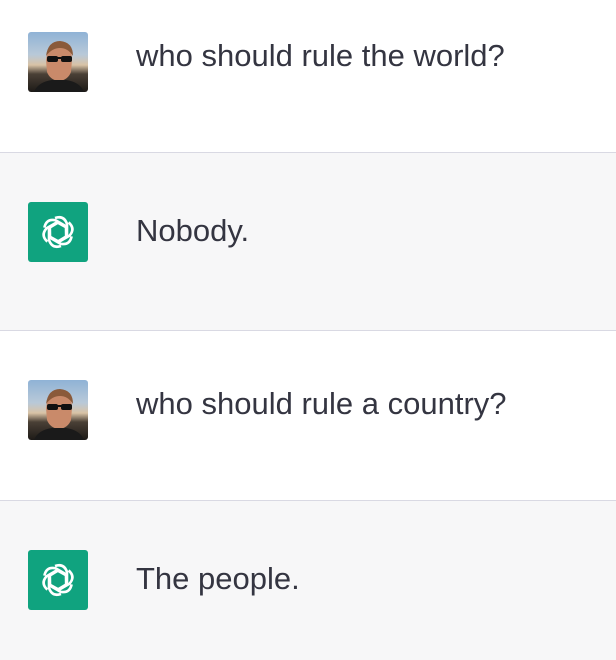  What do you see at coordinates (218, 578) in the screenshot?
I see `message-text: The people.` at bounding box center [218, 578].